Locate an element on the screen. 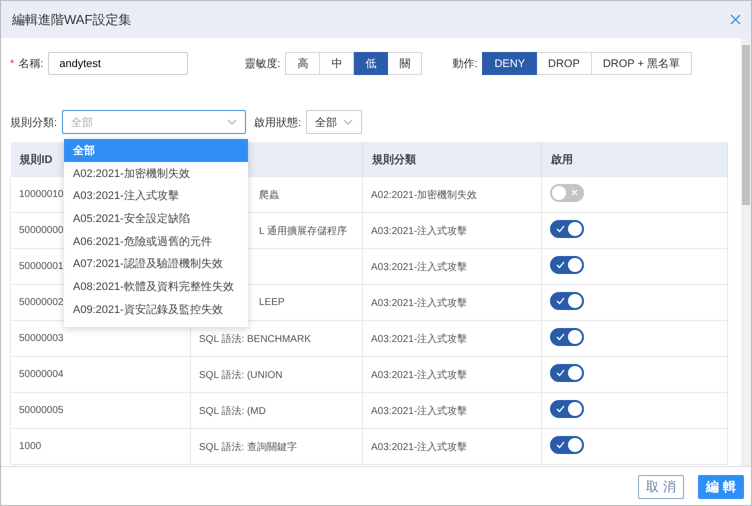  segment-option: DENY is located at coordinates (510, 63).